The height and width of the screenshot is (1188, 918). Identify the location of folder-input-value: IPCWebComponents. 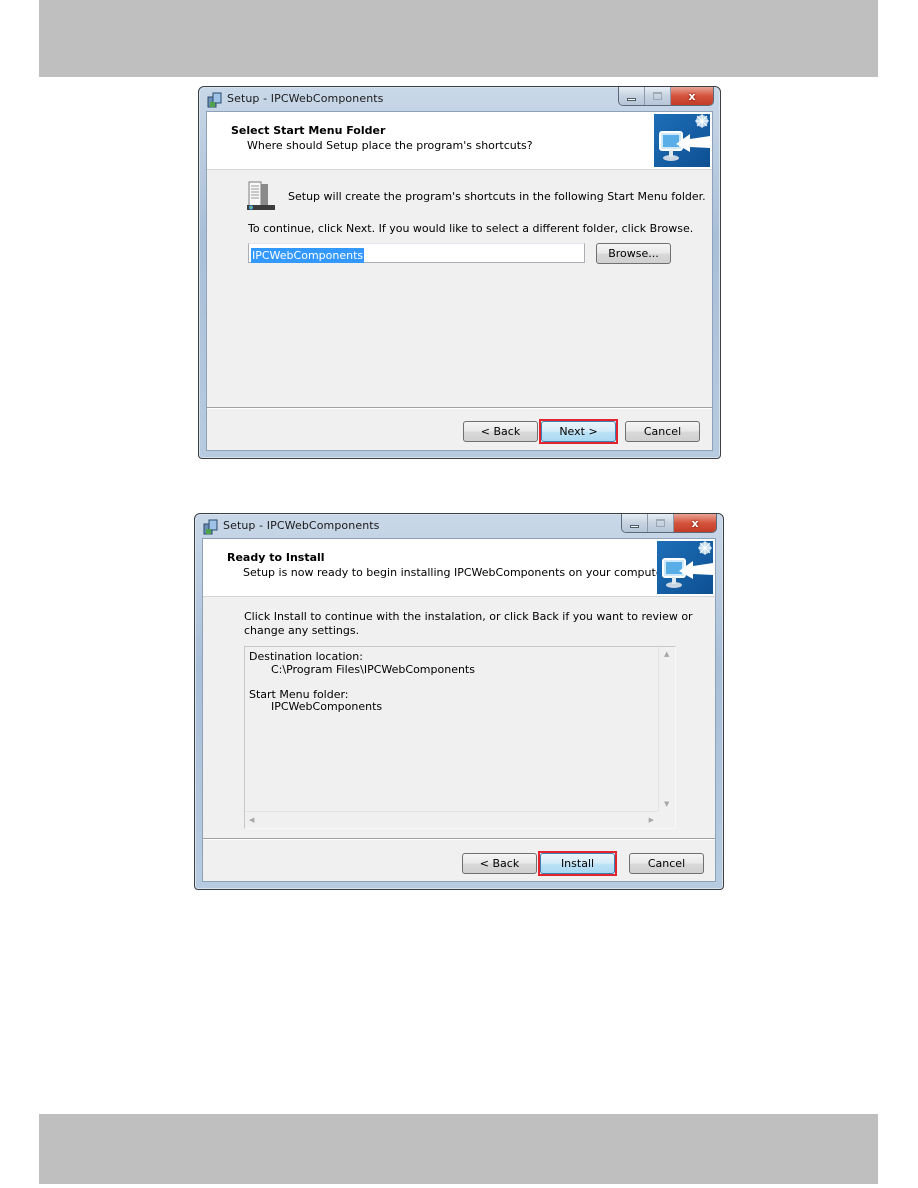
(308, 255).